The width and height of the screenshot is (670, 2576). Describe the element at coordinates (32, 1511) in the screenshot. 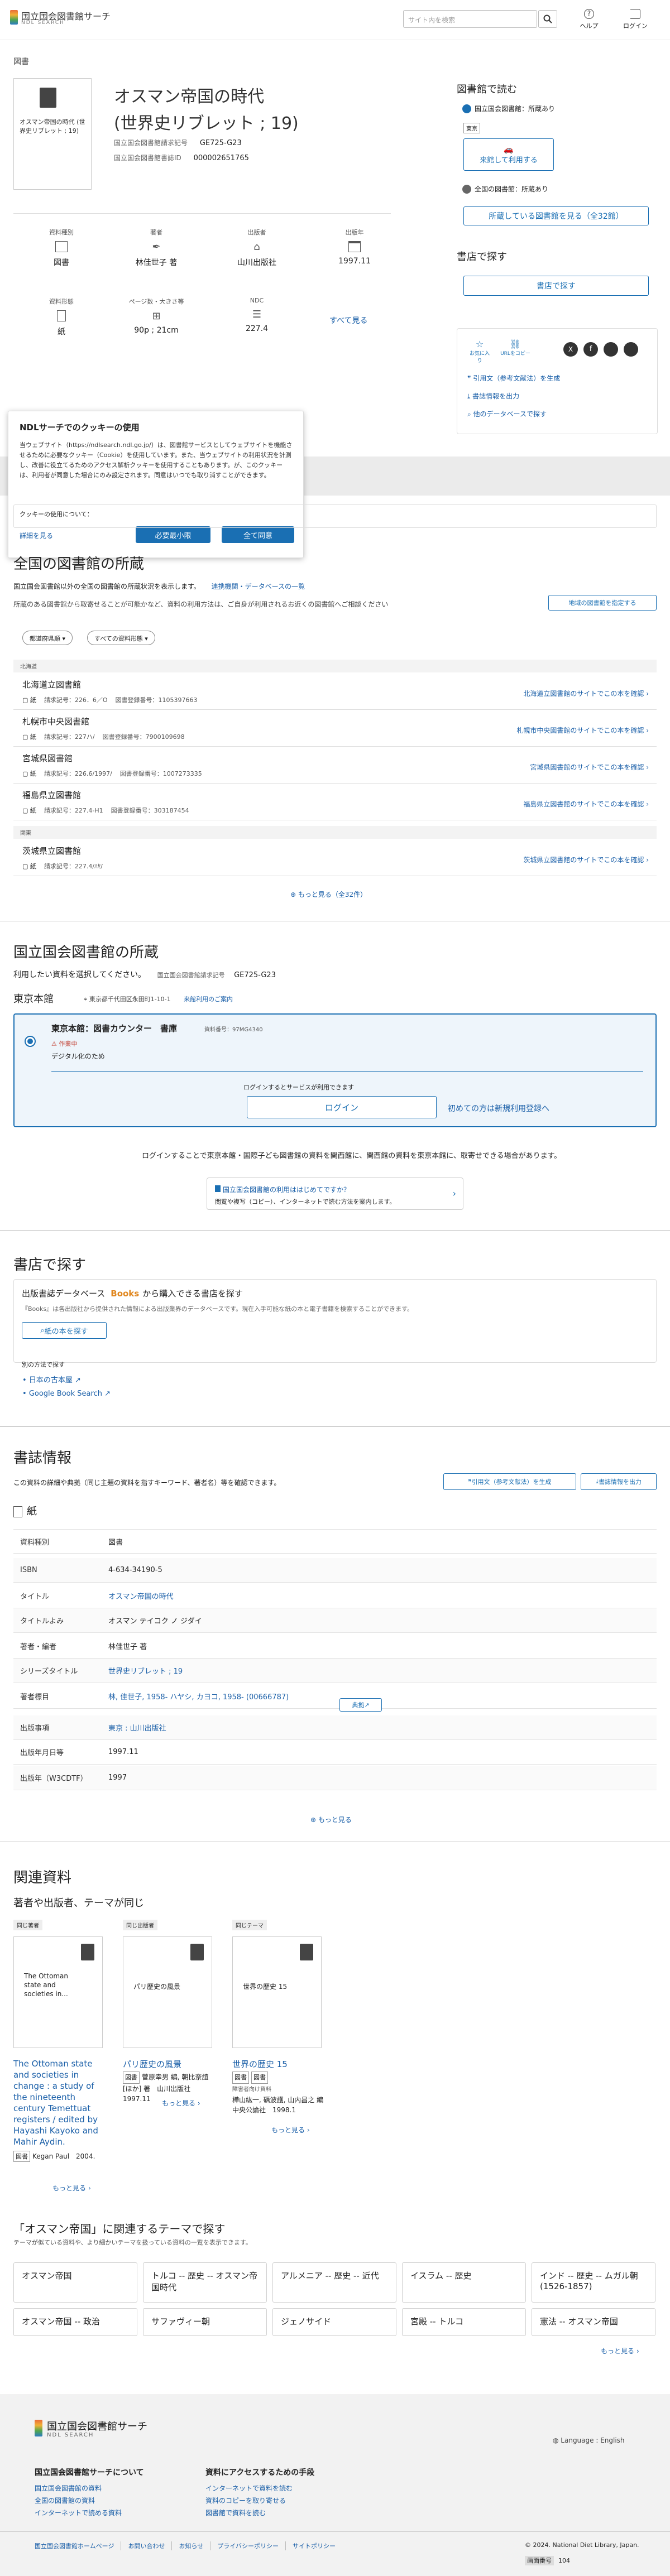

I see `biblio-form-label: 紙` at that location.